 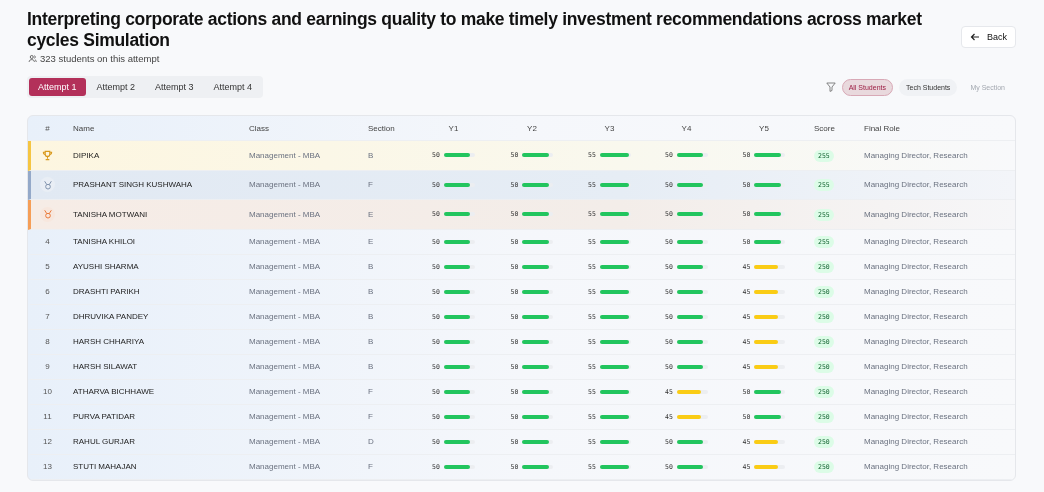 I want to click on column-header: #, so click(x=47, y=128).